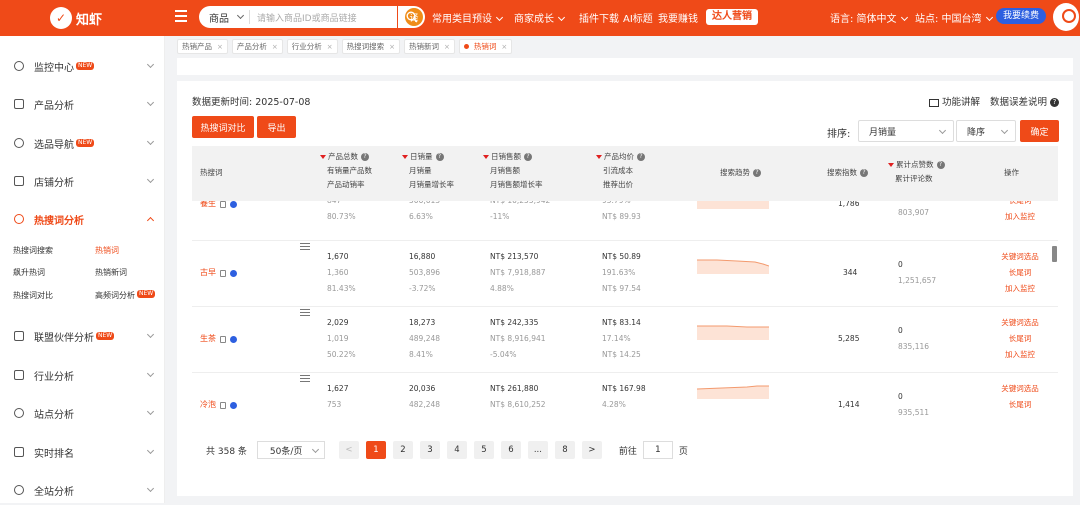 Image resolution: width=1080 pixels, height=505 pixels. I want to click on header-avg-price: 产品均价? 引流成本 推荐出价, so click(620, 171).